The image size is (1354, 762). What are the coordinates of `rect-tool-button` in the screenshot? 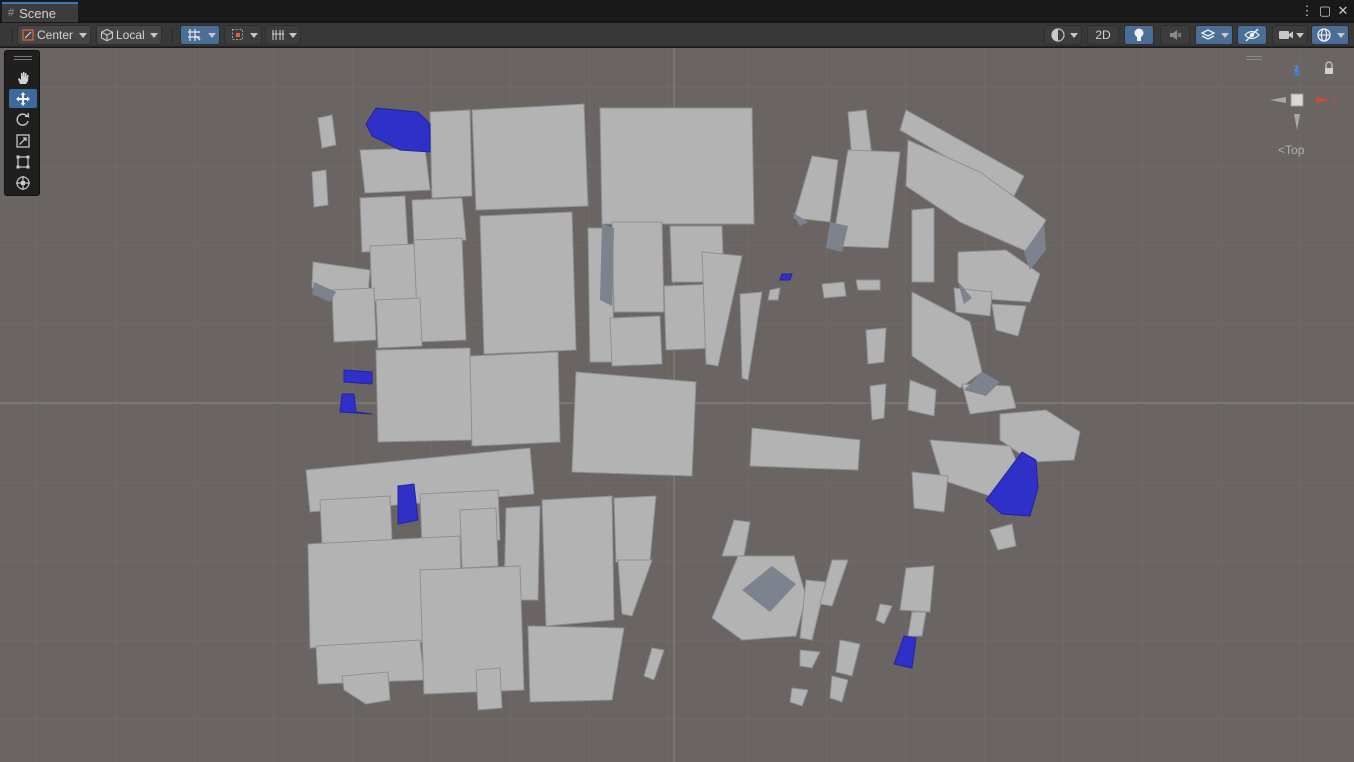 It's located at (23, 161).